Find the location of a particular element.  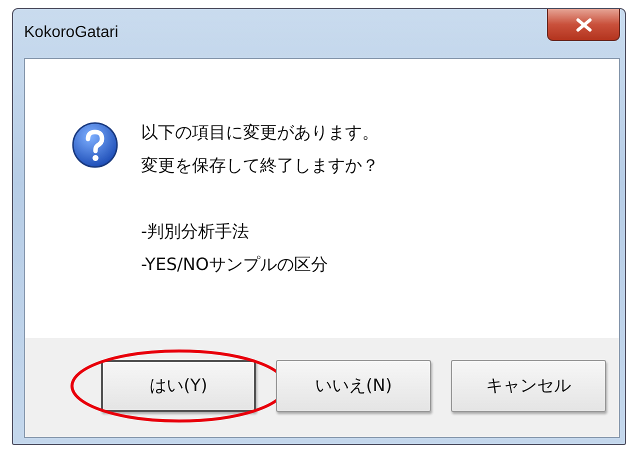

close-icon is located at coordinates (584, 25).